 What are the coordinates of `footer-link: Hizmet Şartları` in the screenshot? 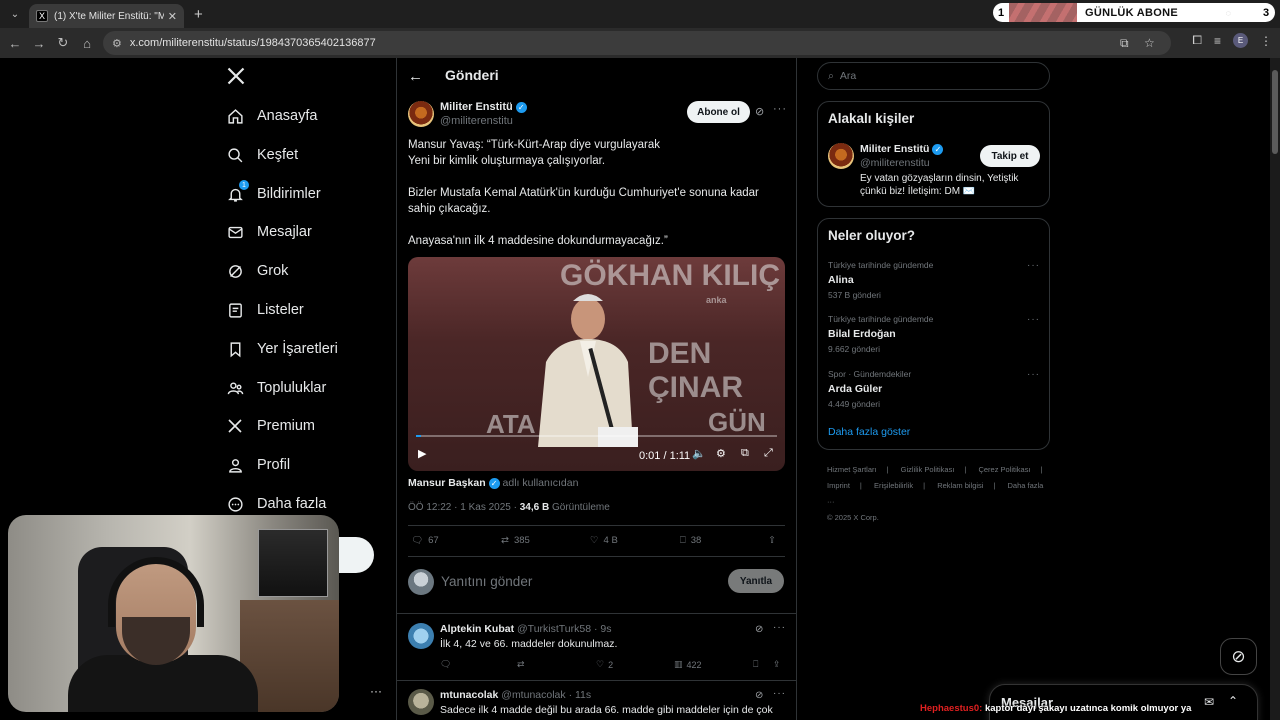 It's located at (852, 469).